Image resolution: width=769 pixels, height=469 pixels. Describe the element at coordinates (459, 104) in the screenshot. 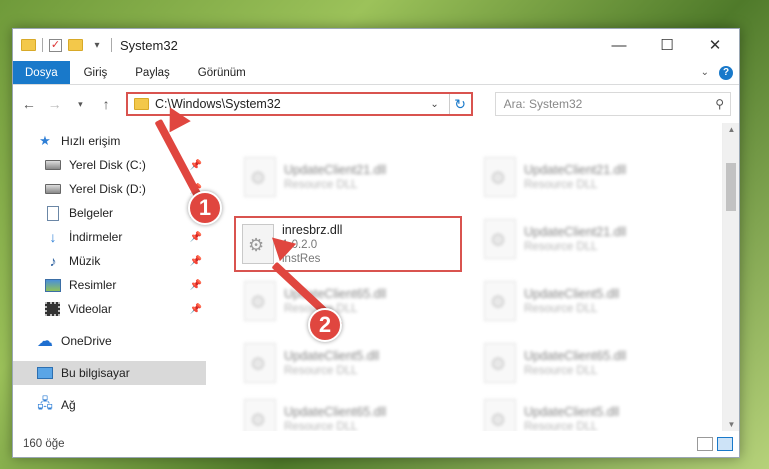

I see `refresh-icon: ↻` at that location.